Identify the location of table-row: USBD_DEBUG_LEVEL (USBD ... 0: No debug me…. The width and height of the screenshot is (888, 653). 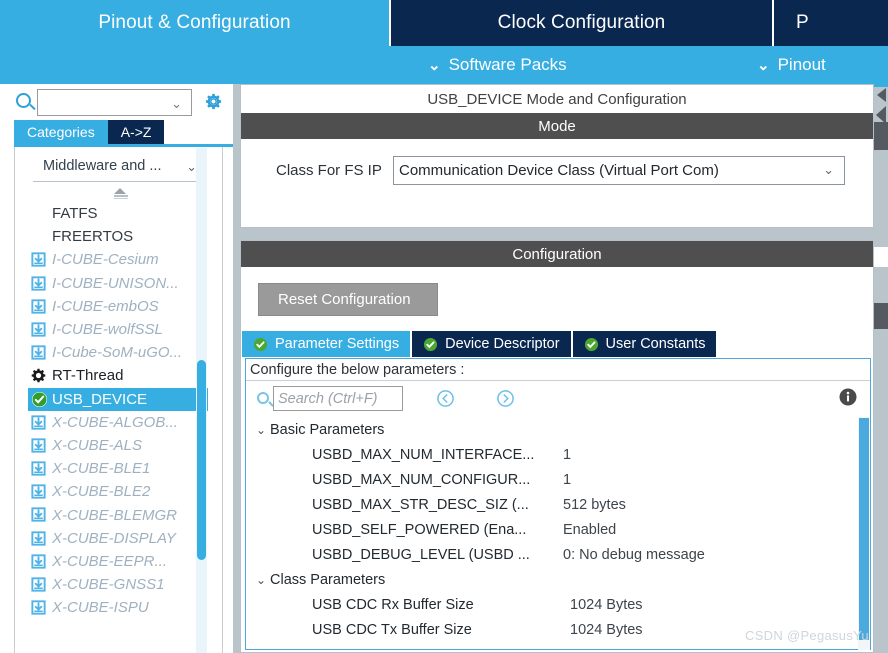
(551, 554).